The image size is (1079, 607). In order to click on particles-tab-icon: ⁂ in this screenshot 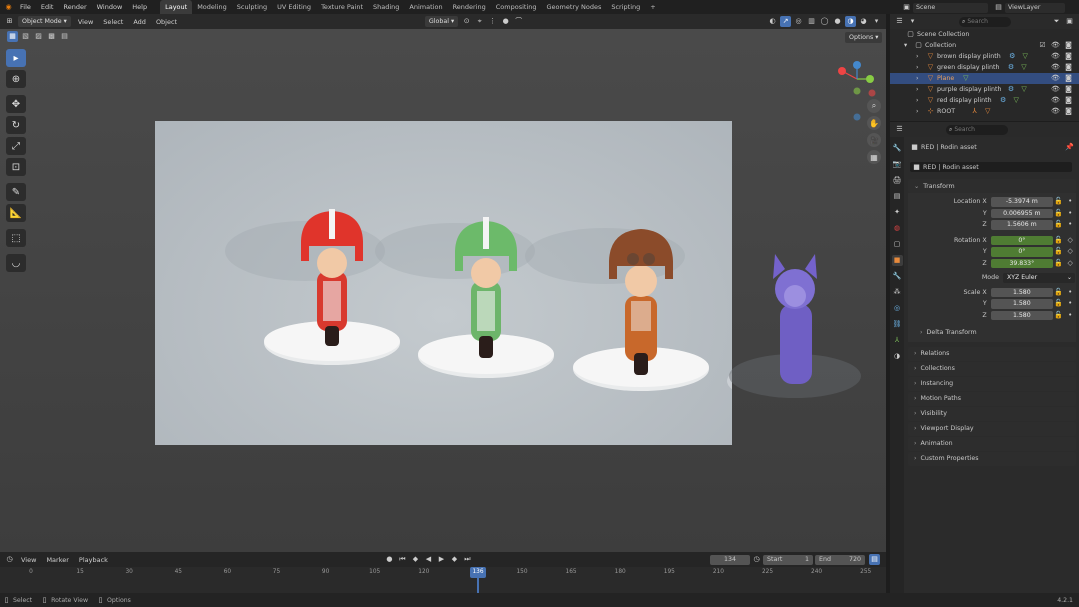, I will do `click(897, 292)`.